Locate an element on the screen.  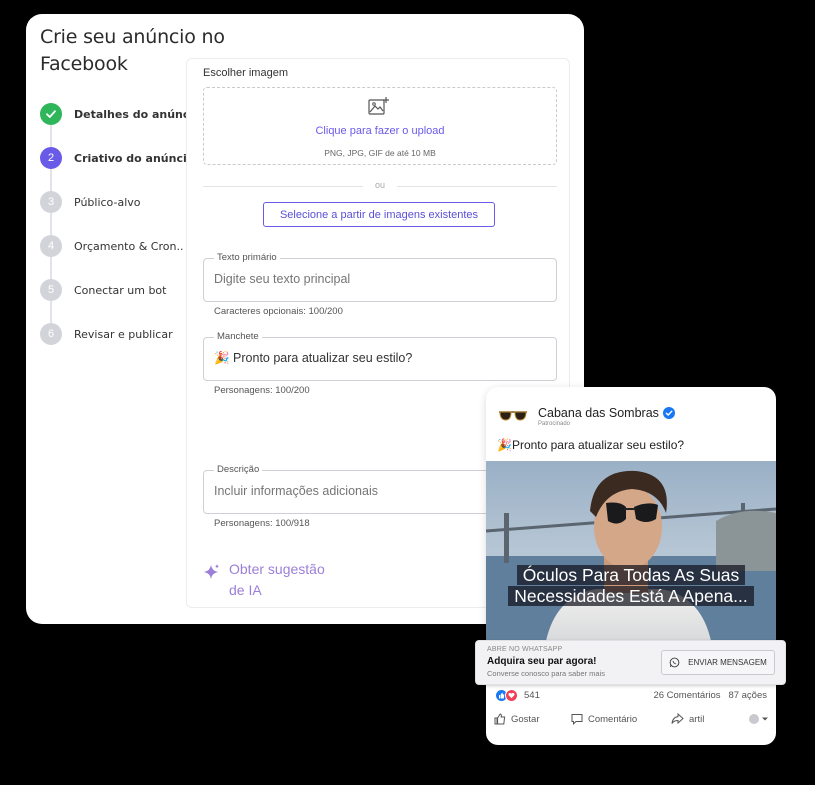
comment-icon is located at coordinates (577, 719).